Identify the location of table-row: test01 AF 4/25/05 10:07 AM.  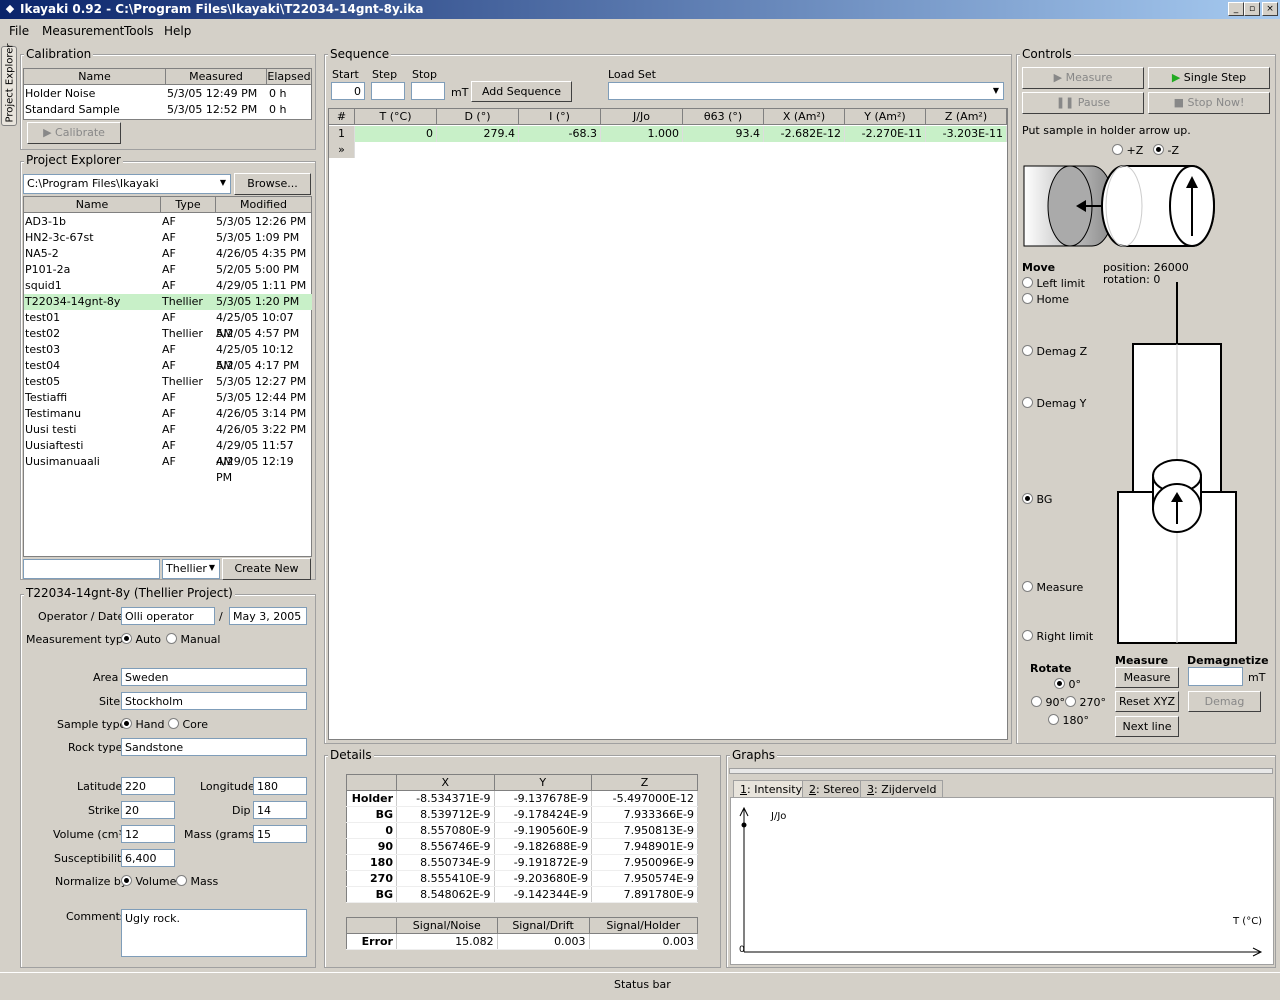
(168, 325).